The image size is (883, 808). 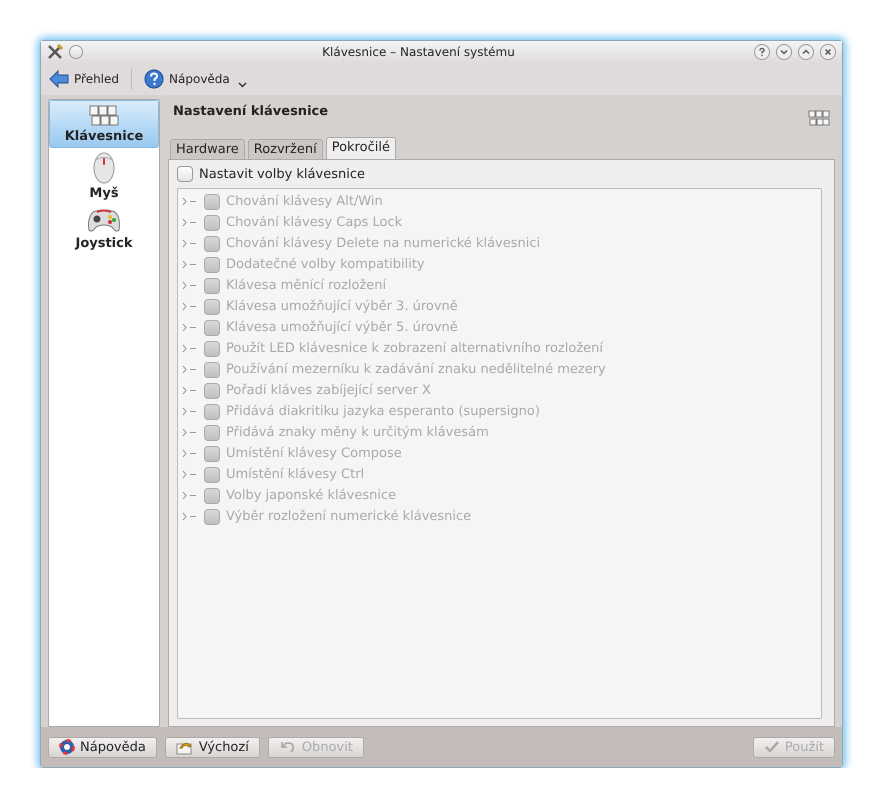 What do you see at coordinates (304, 201) in the screenshot?
I see `option-label: Chování klávesy Alt/Win` at bounding box center [304, 201].